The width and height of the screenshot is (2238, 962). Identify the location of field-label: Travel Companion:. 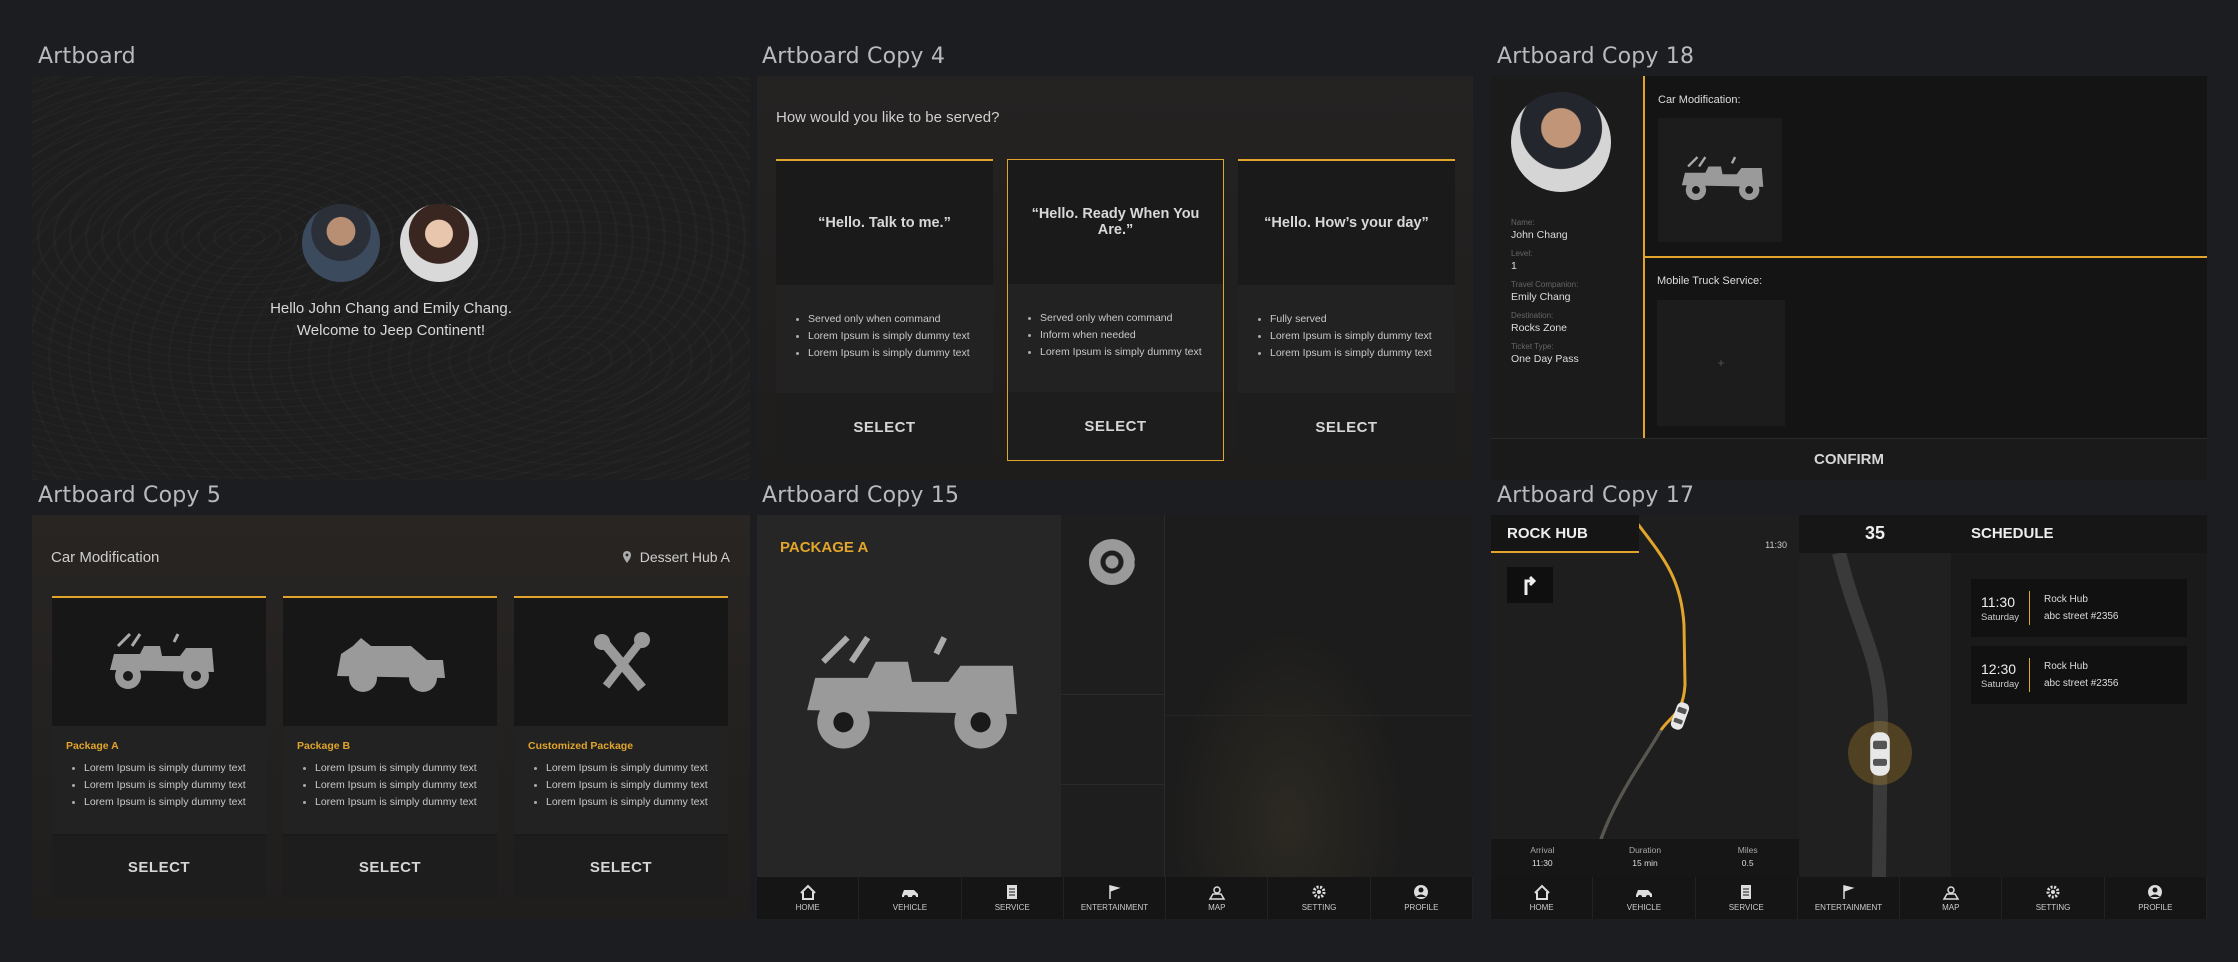
(1545, 284).